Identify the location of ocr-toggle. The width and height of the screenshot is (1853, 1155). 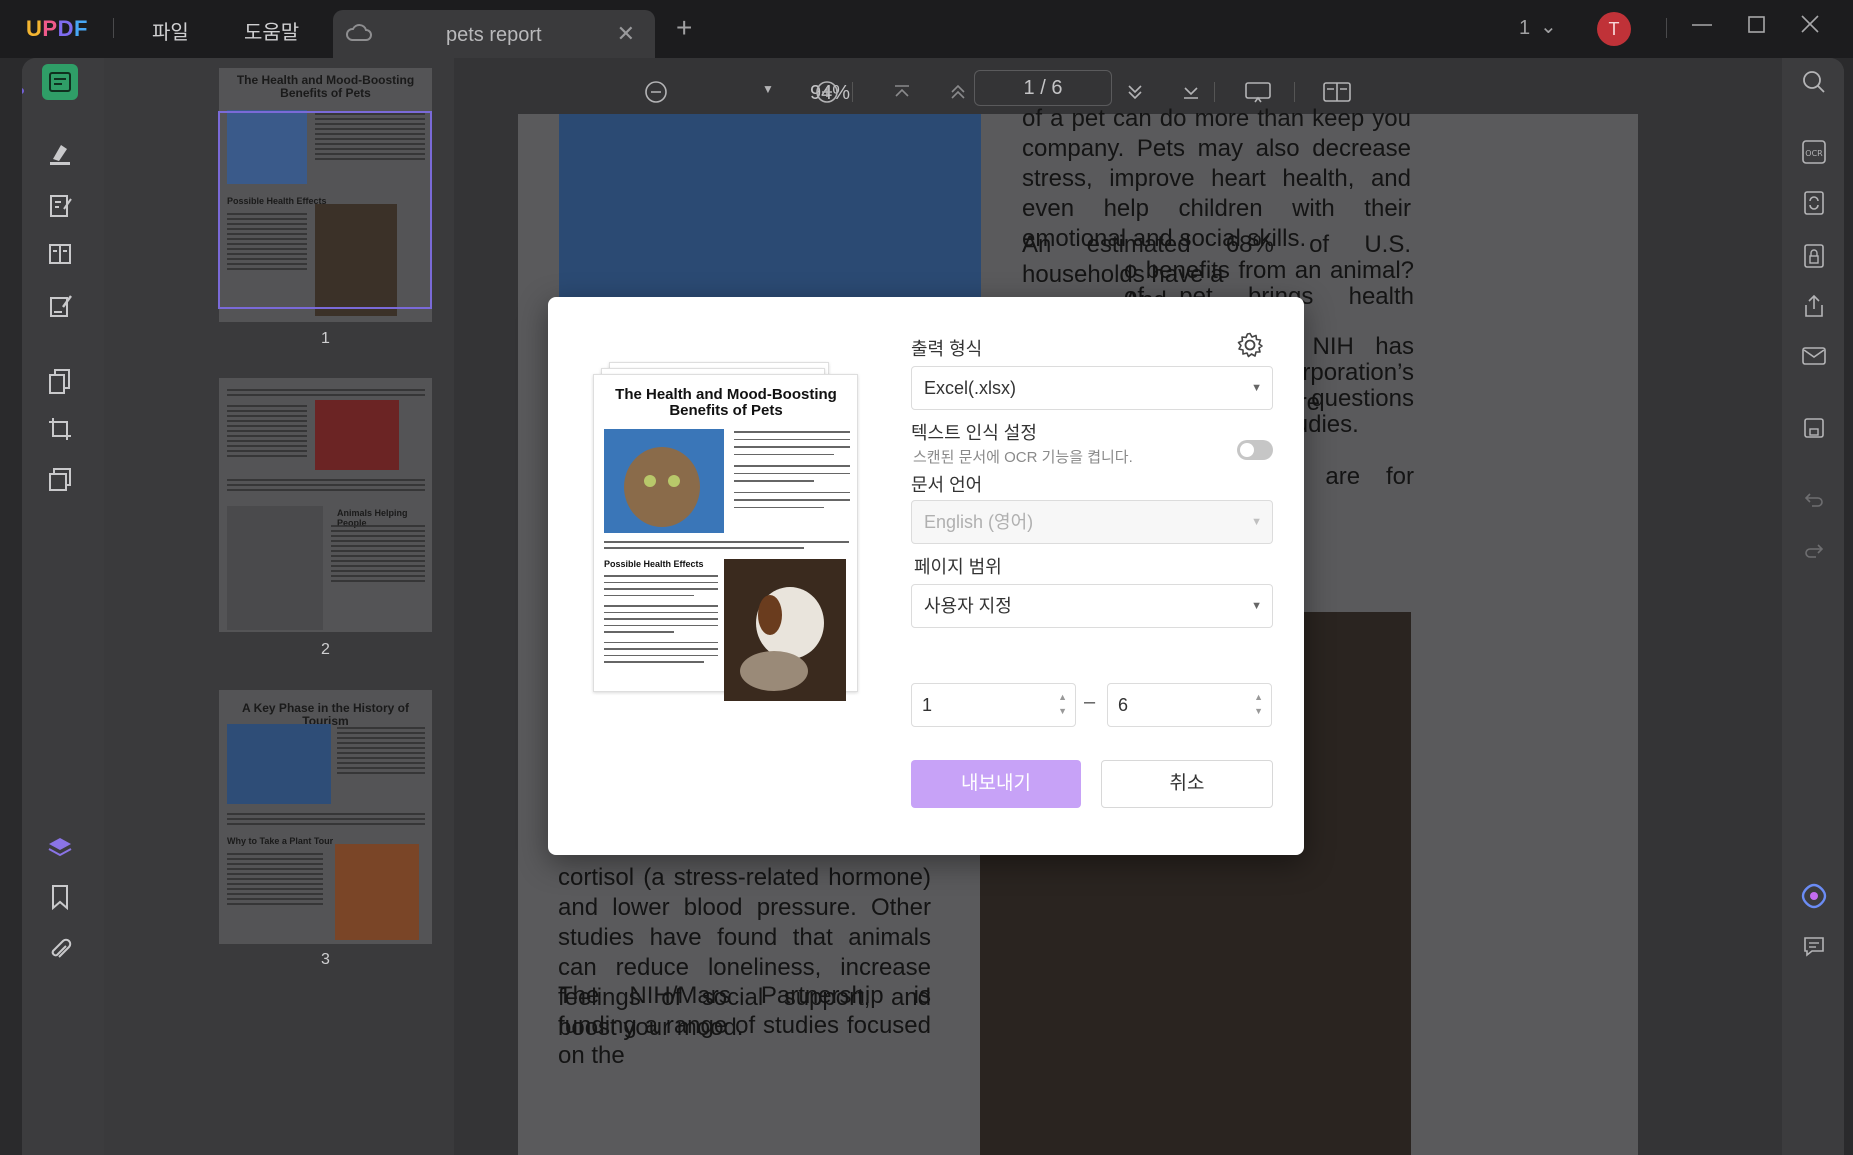
(1255, 450).